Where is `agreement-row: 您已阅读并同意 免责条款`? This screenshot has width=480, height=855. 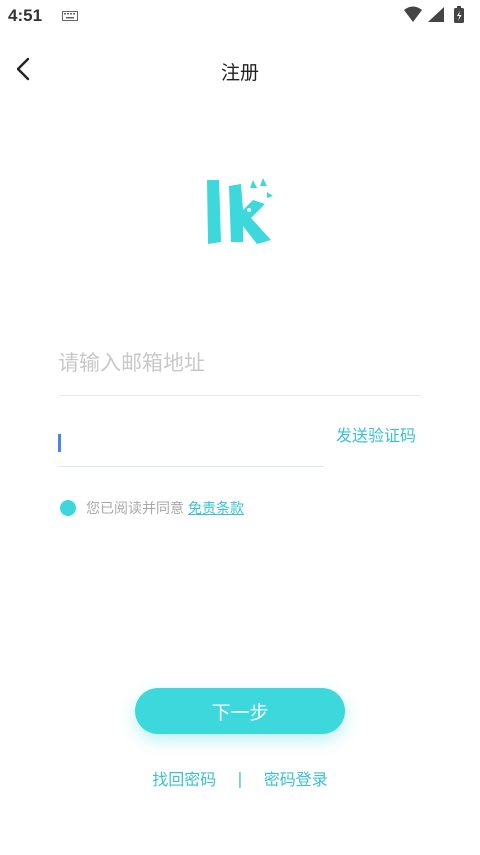
agreement-row: 您已阅读并同意 免责条款 is located at coordinates (151, 508).